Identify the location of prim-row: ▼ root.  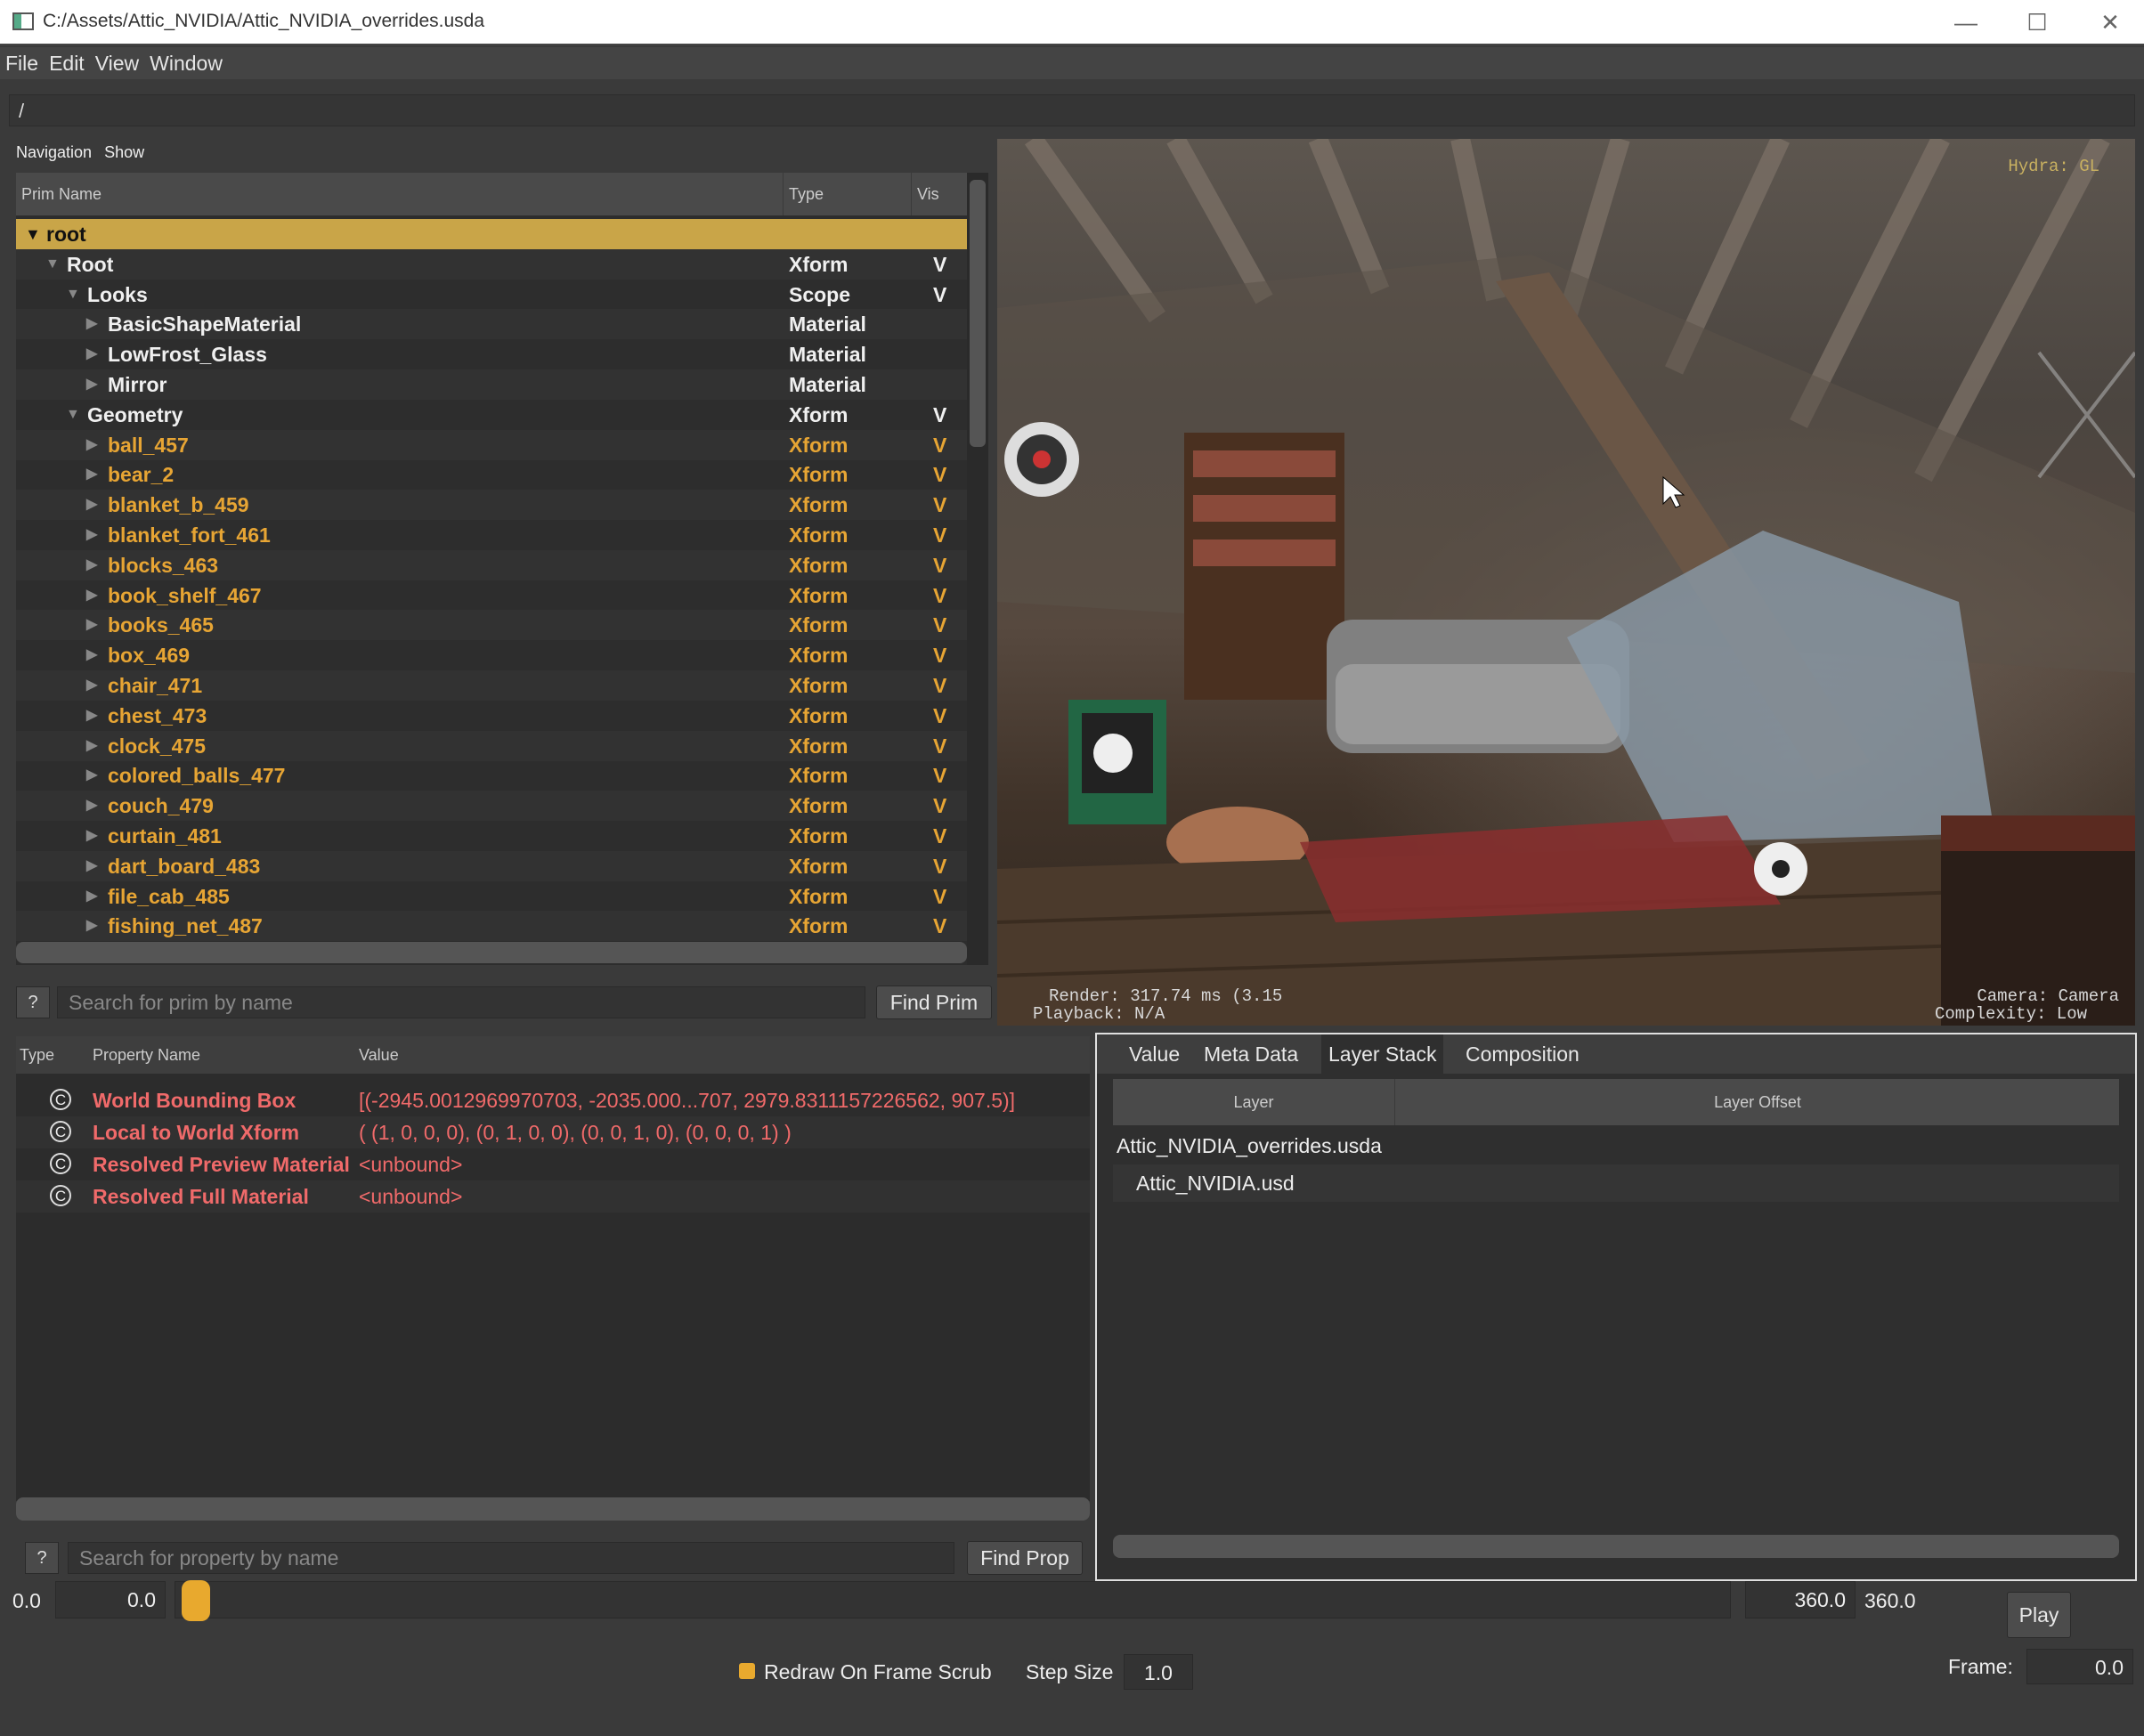
(492, 234).